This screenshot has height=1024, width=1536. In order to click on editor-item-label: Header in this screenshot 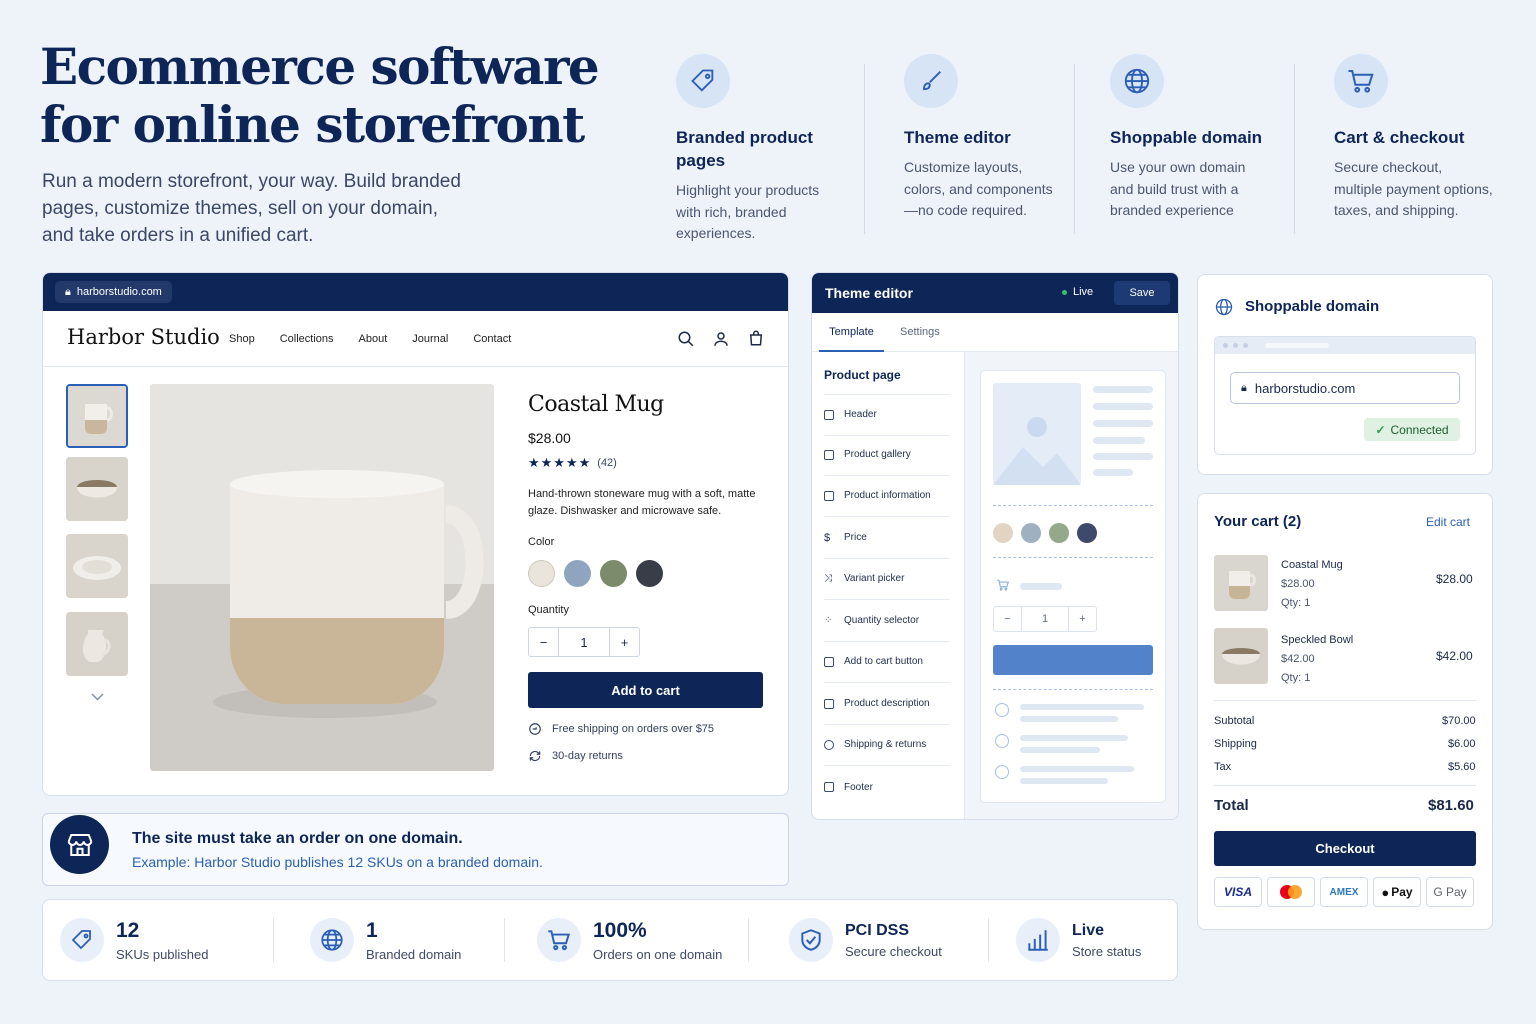, I will do `click(860, 414)`.